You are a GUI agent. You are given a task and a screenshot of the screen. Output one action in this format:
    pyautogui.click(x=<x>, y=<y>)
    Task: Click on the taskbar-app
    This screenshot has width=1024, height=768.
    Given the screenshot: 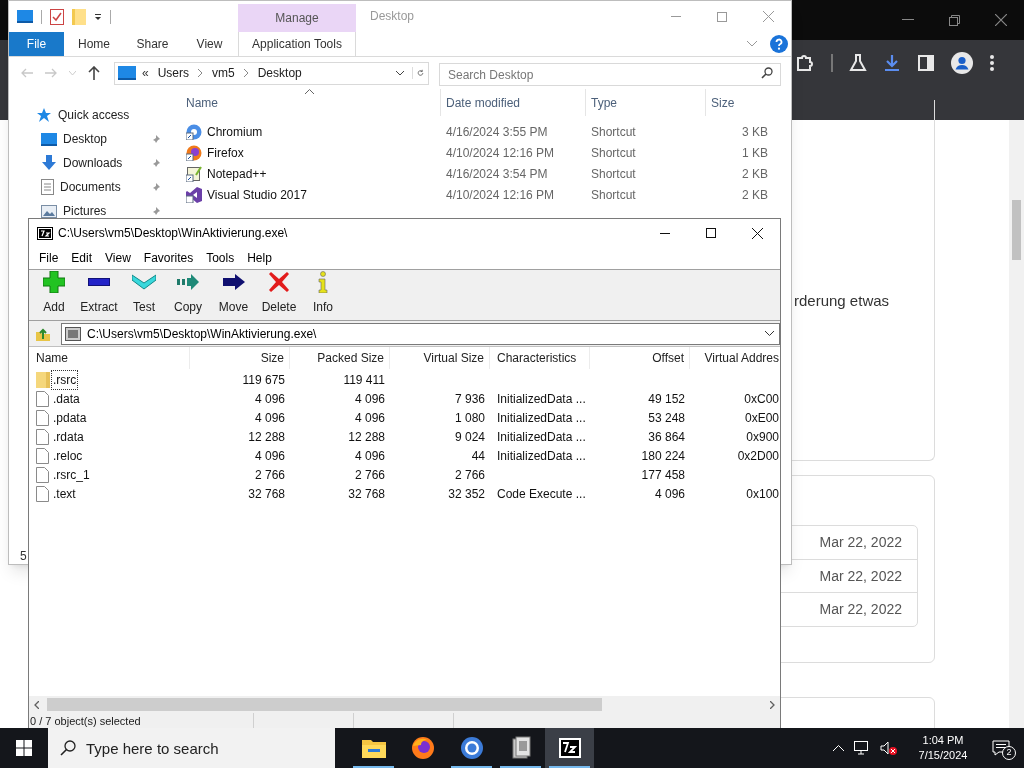 What is the action you would take?
    pyautogui.click(x=569, y=748)
    